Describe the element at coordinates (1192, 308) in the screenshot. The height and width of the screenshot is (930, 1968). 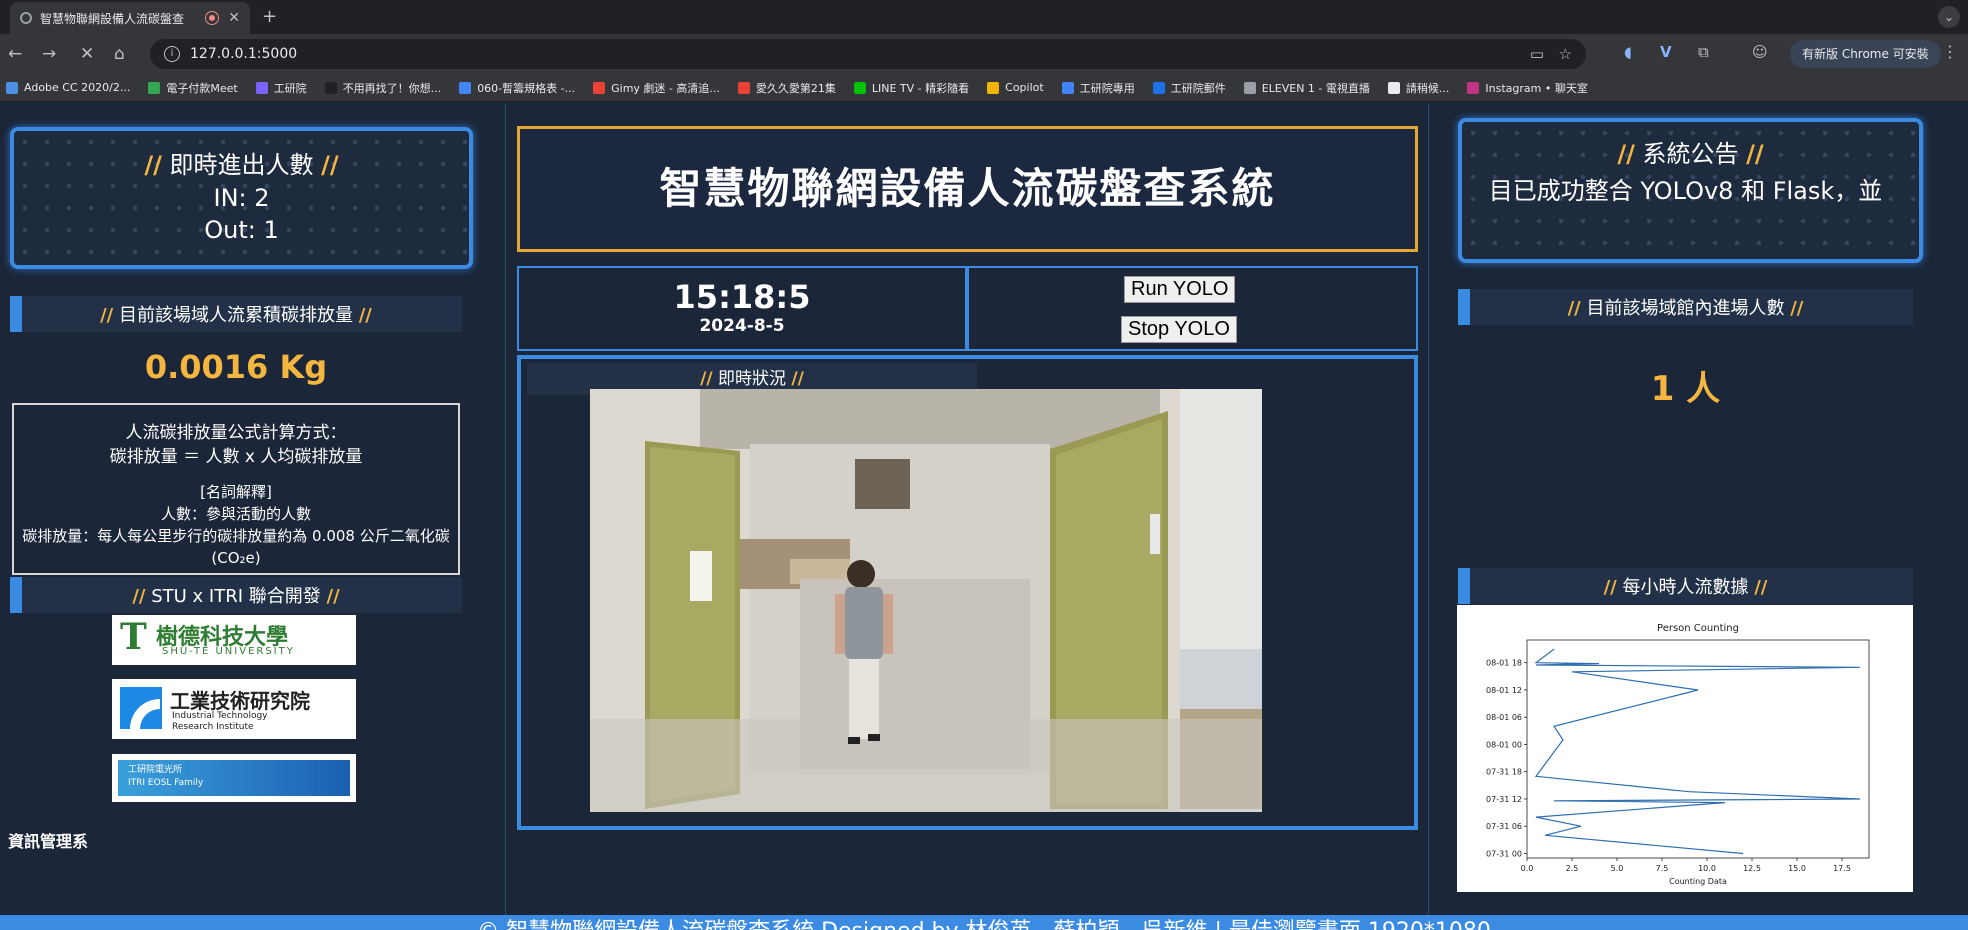
I see `control-panel: Run YOLO Stop YOLO` at that location.